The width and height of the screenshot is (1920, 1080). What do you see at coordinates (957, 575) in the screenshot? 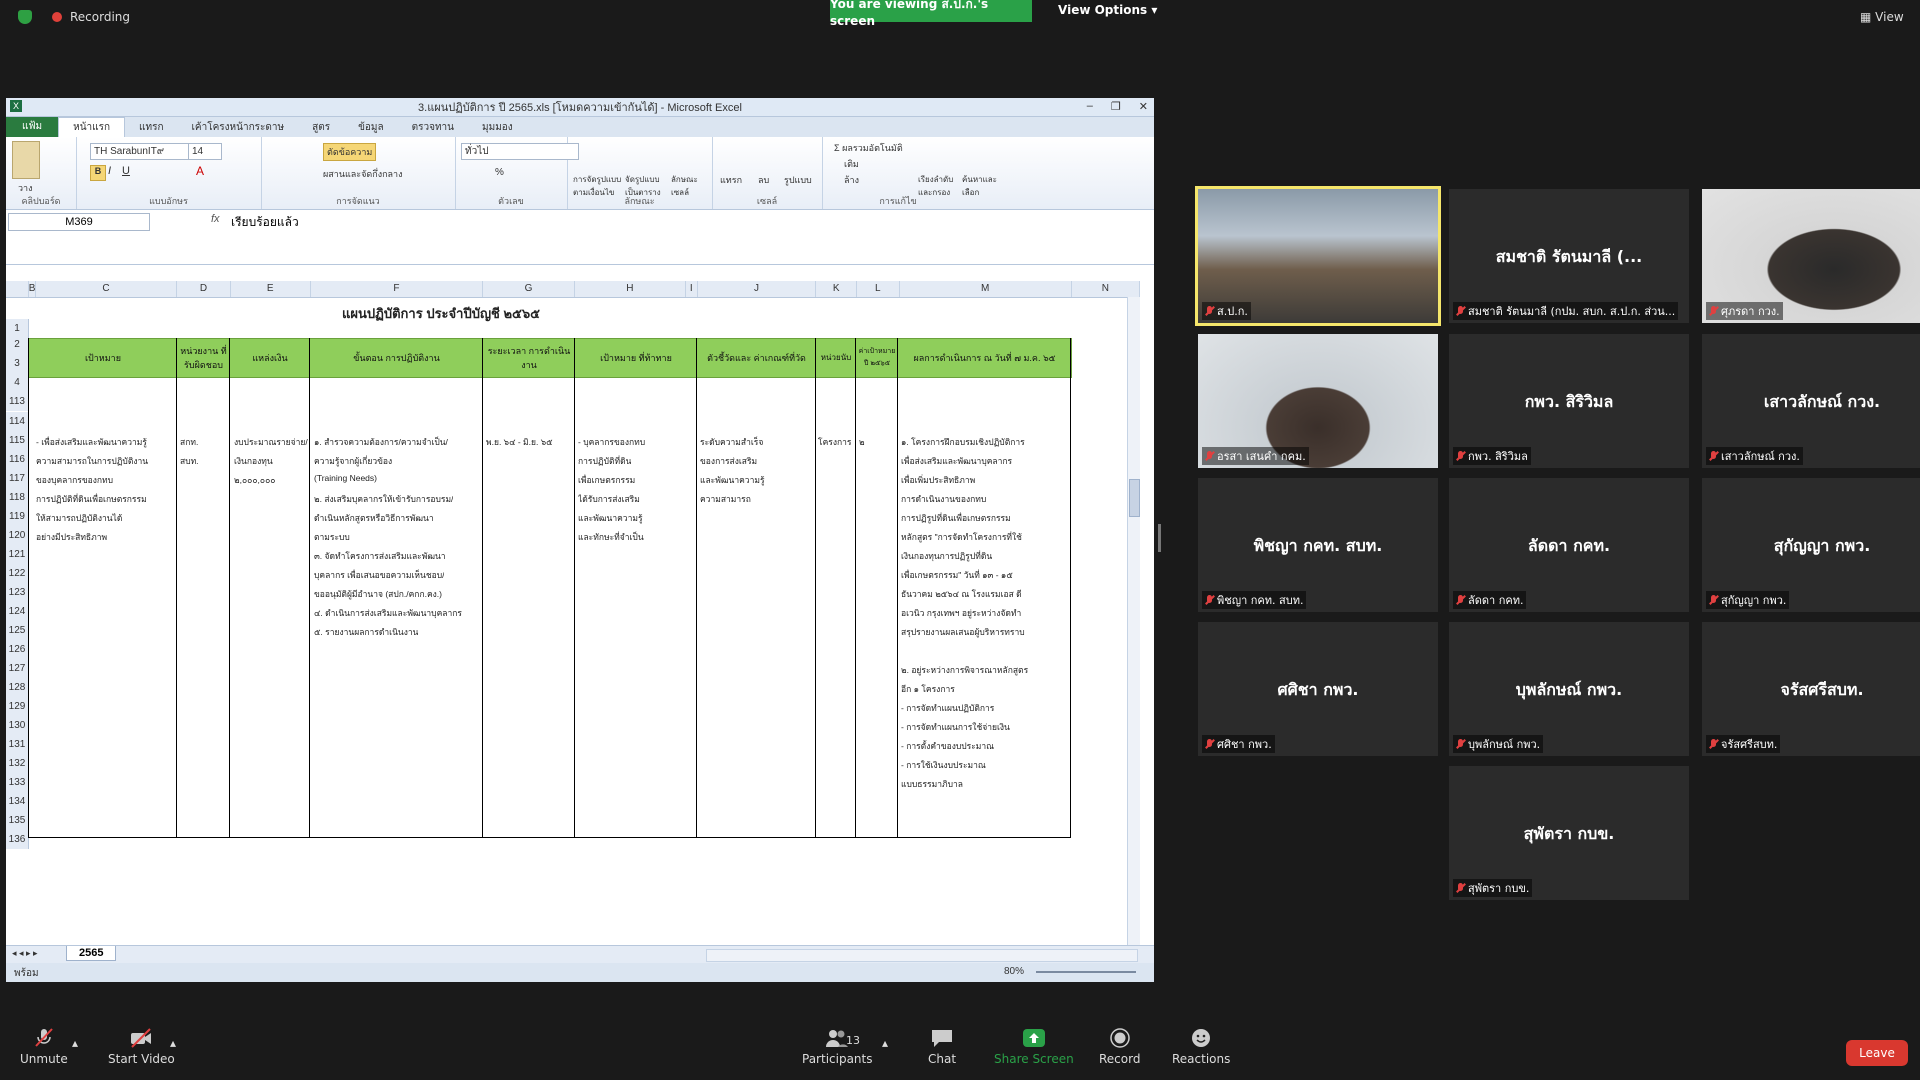
I see `cell-m: เพื่อเกษตรกรรม" วันที่ ๑๓ - ๑๕` at bounding box center [957, 575].